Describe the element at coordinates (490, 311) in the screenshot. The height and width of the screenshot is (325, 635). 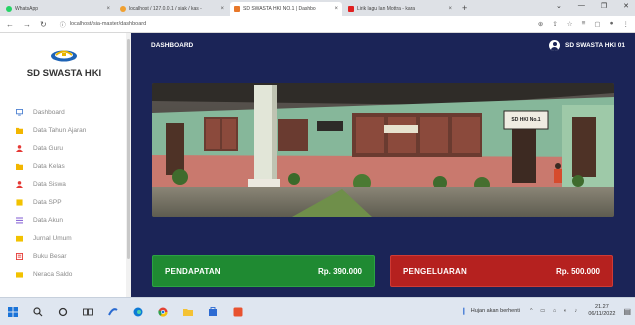
I see `weather-widget: ❙ Hujan akan berhenti` at that location.